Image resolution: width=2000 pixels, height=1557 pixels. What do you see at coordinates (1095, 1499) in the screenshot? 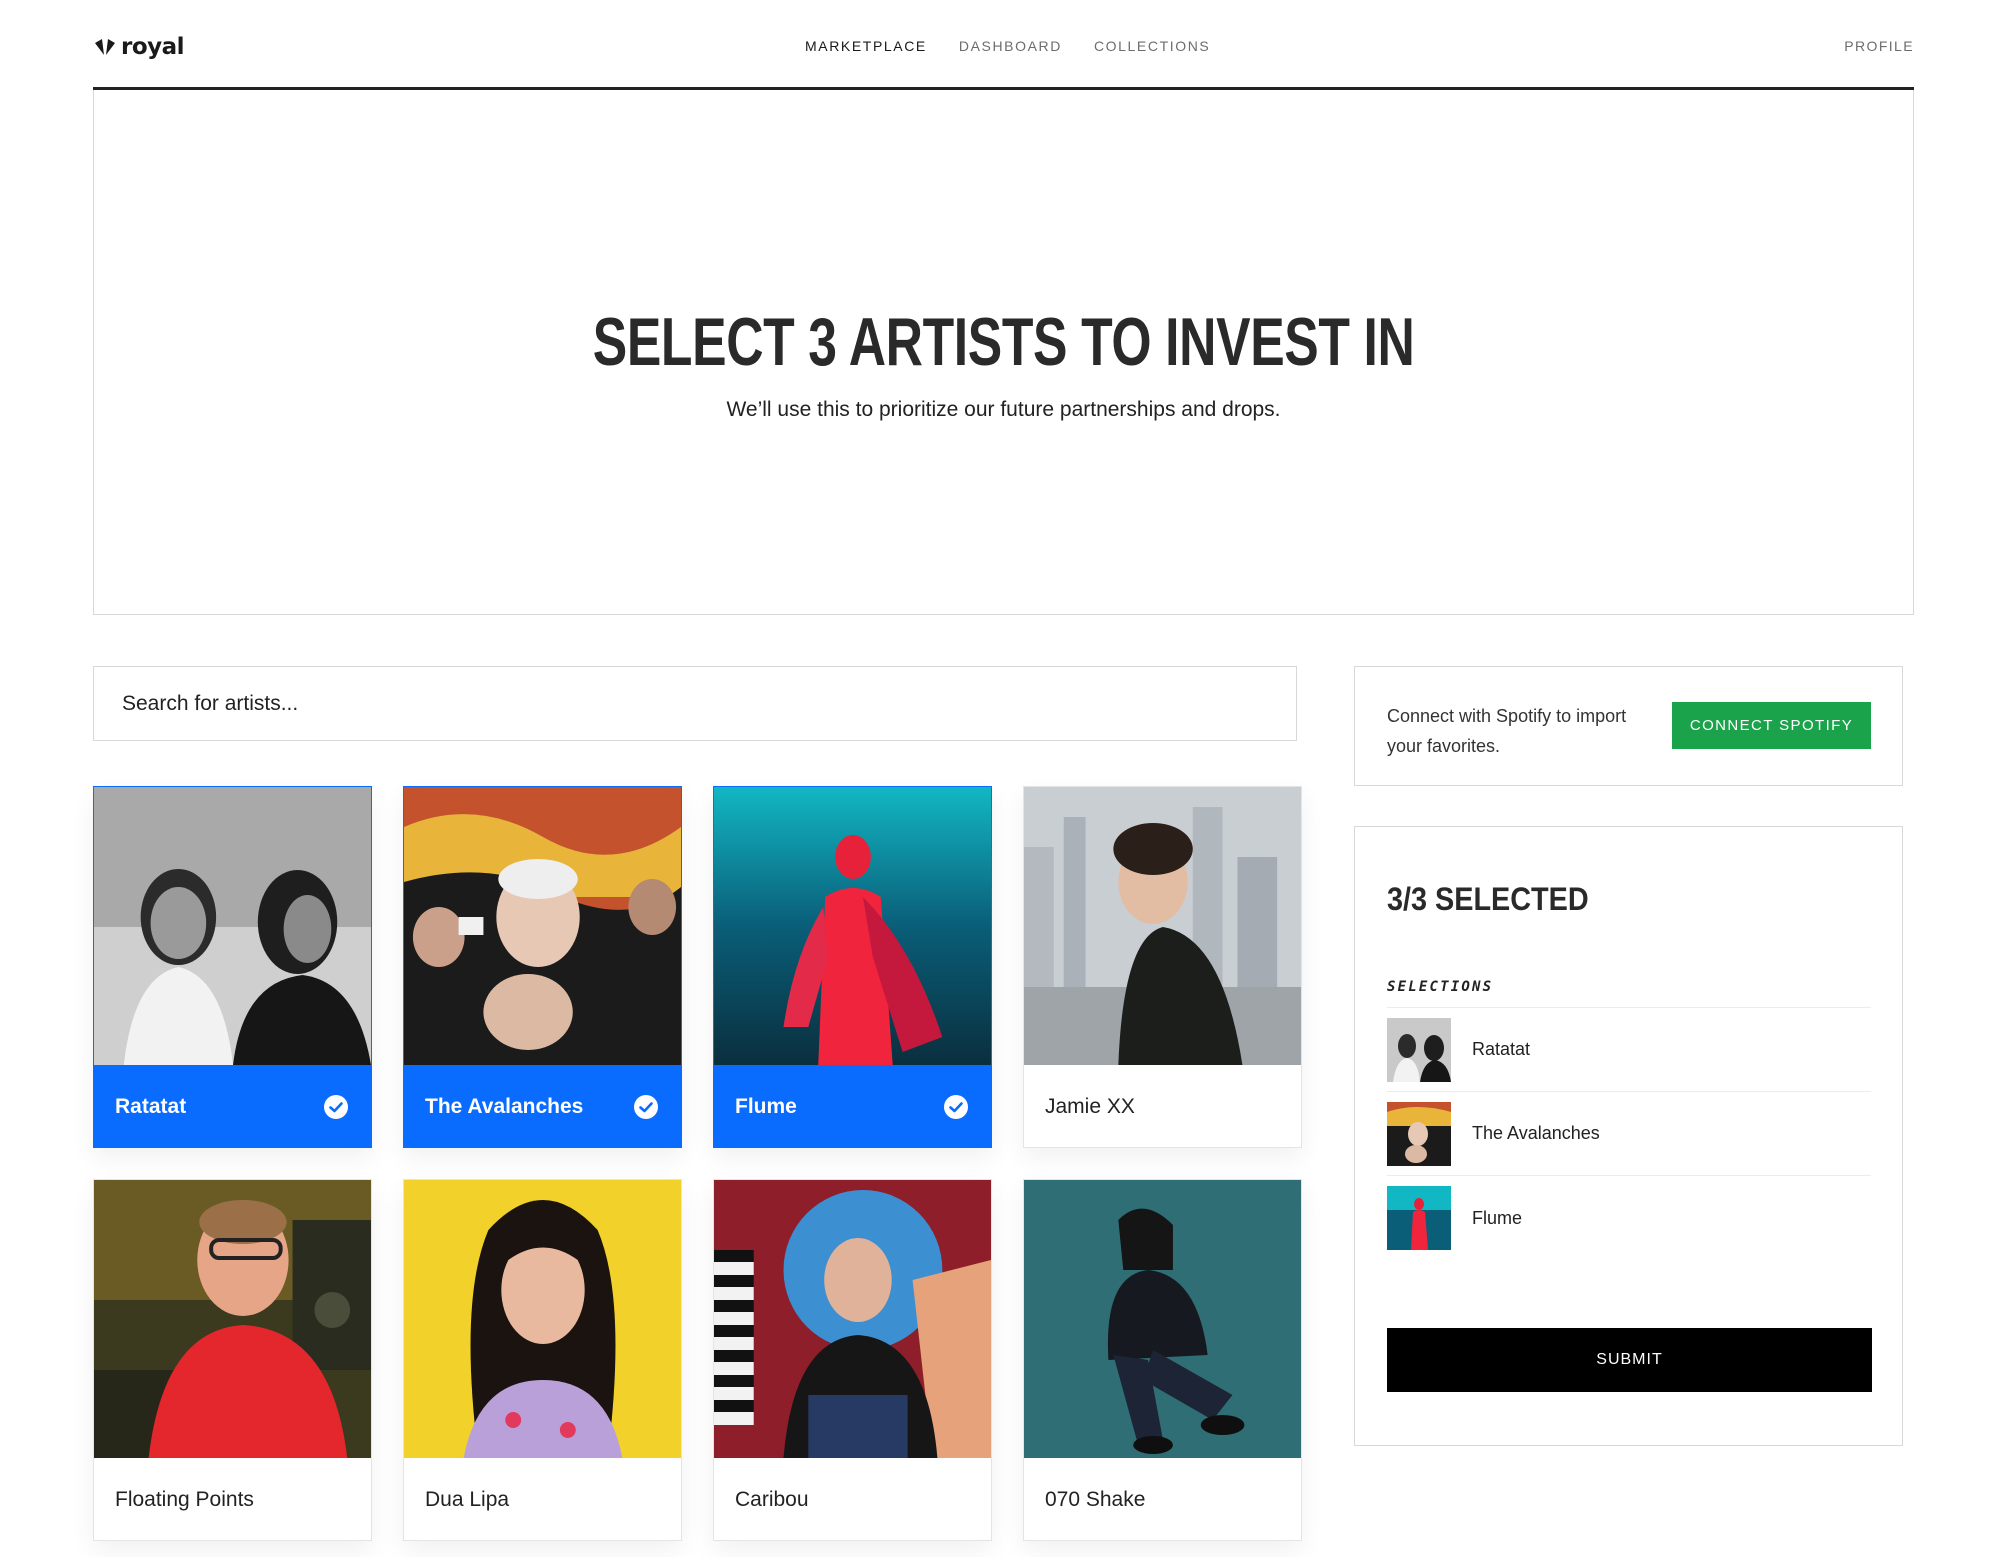
I see `artist-name: 070 Shake` at bounding box center [1095, 1499].